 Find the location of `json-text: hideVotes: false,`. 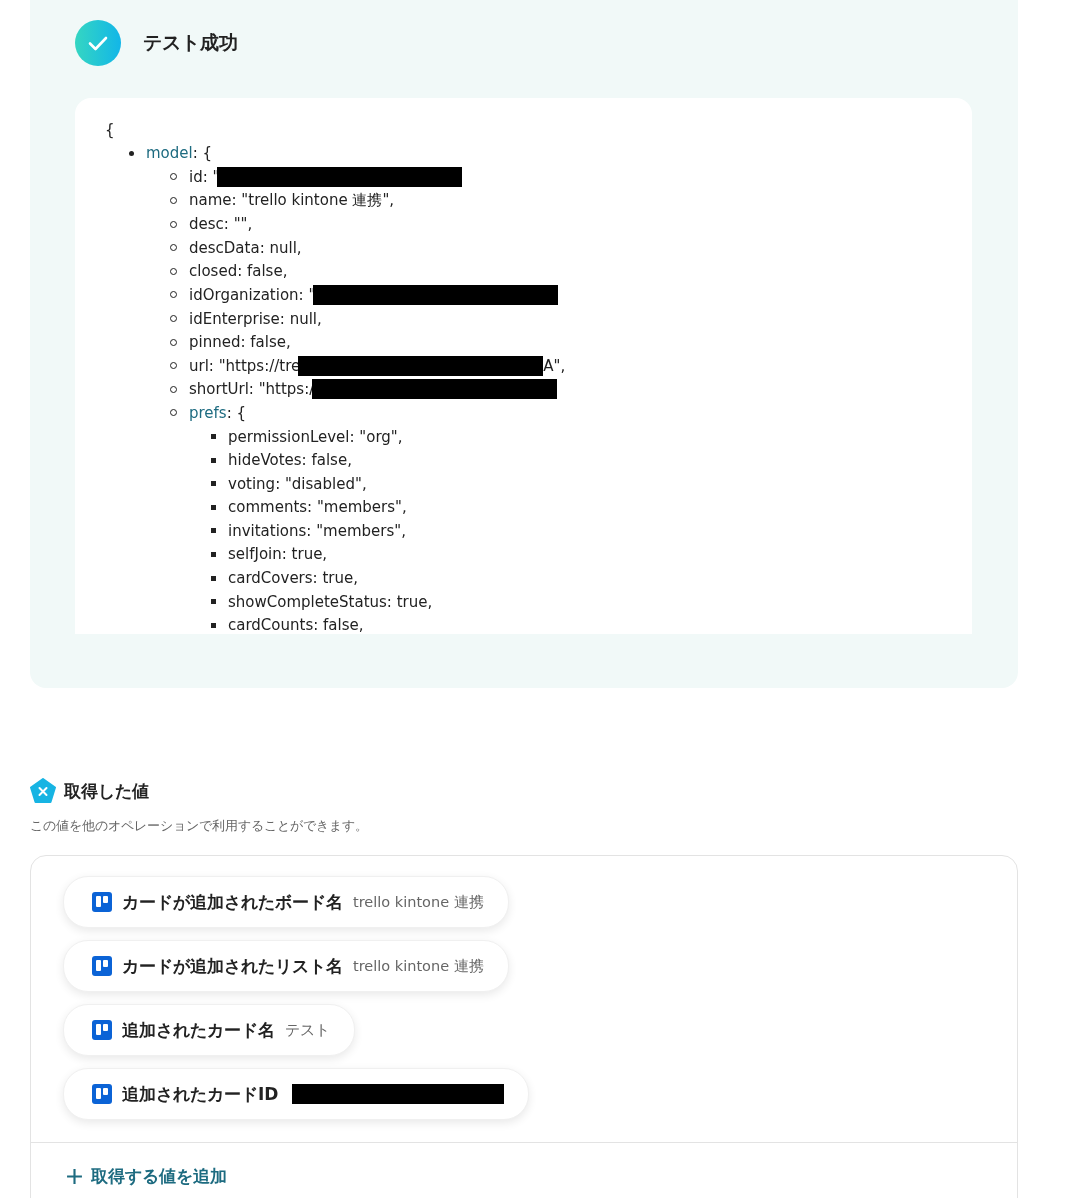

json-text: hideVotes: false, is located at coordinates (290, 460).